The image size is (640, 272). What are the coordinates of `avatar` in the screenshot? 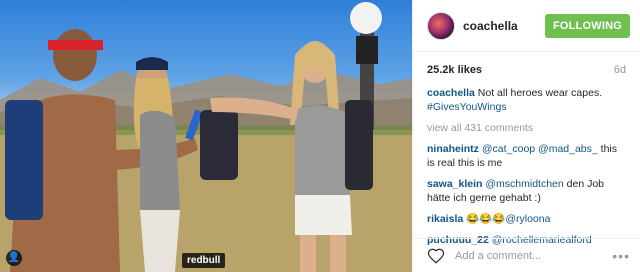 It's located at (441, 25).